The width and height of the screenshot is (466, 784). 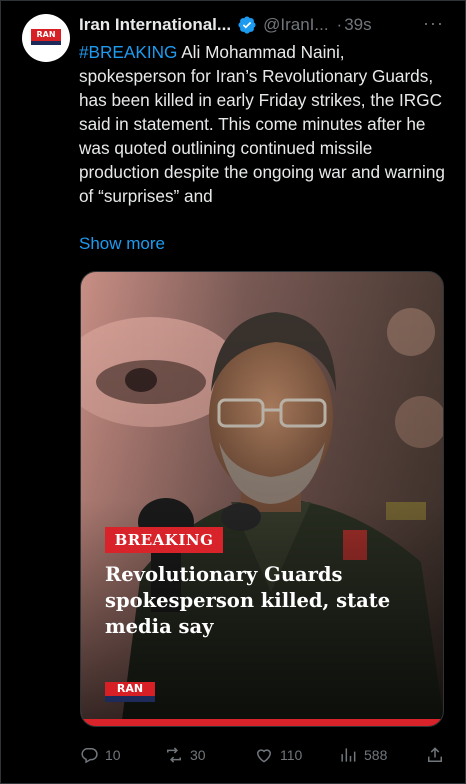 I want to click on show-more-link: Show more, so click(x=122, y=244).